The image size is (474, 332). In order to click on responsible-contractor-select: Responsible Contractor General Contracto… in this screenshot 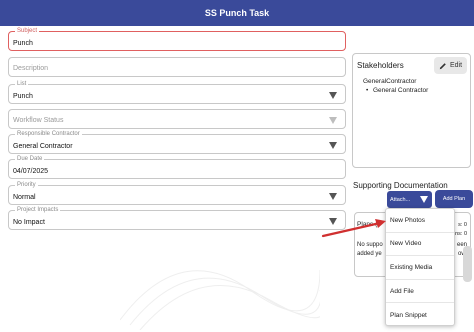, I will do `click(177, 142)`.